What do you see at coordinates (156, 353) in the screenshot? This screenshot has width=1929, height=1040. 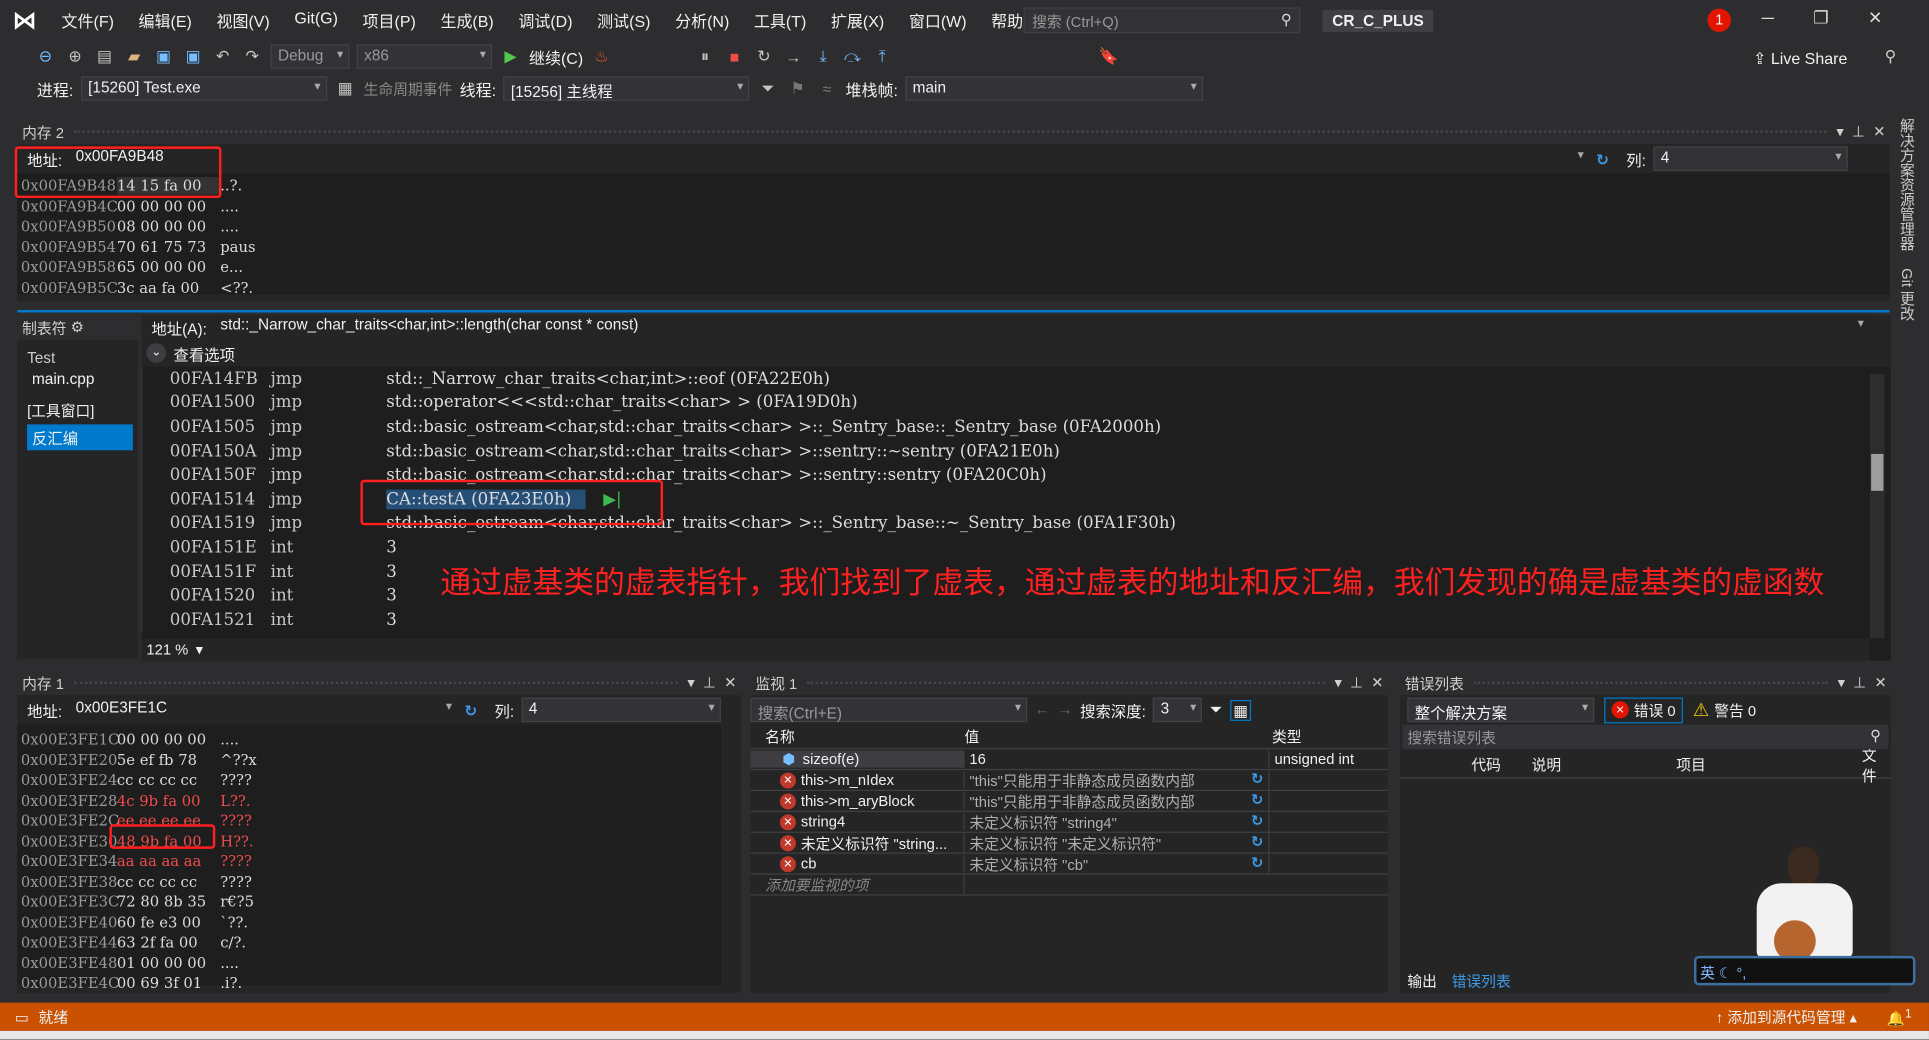 I see `collapse-icon: ⌄` at bounding box center [156, 353].